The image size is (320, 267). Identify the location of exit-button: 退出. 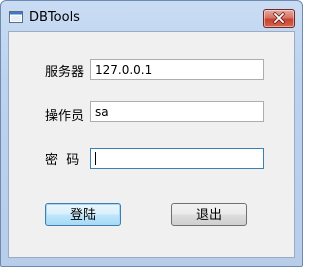
(209, 214).